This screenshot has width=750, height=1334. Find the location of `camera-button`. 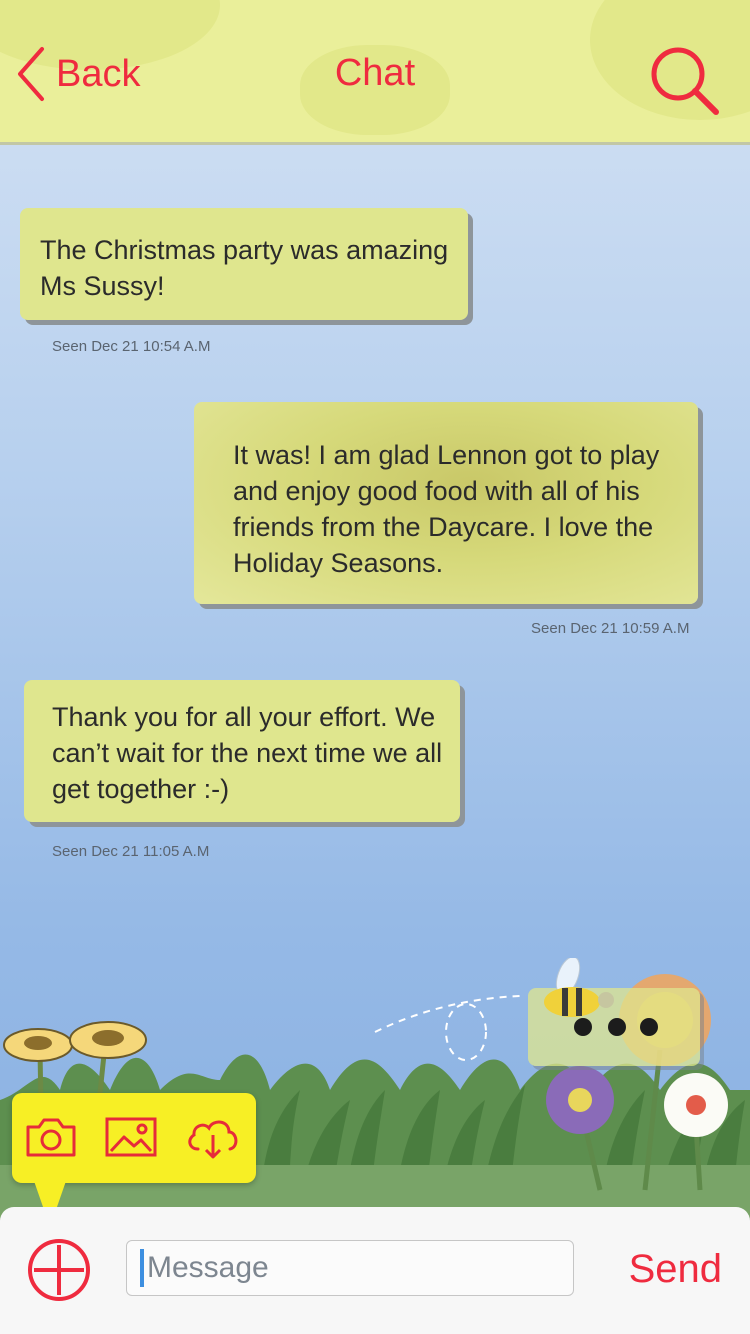

camera-button is located at coordinates (51, 1138).